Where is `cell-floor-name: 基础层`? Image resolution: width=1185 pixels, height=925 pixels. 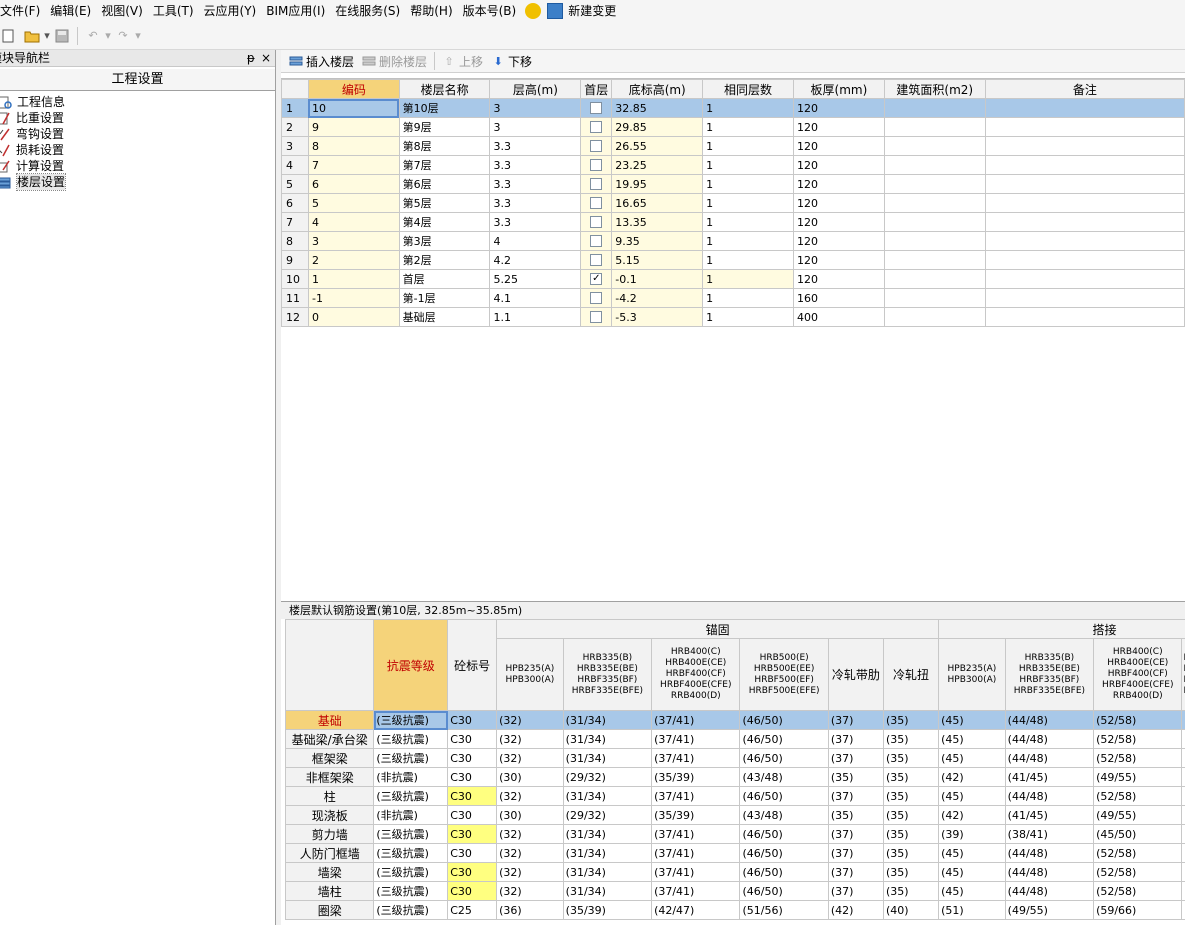
cell-floor-name: 基础层 is located at coordinates (444, 317).